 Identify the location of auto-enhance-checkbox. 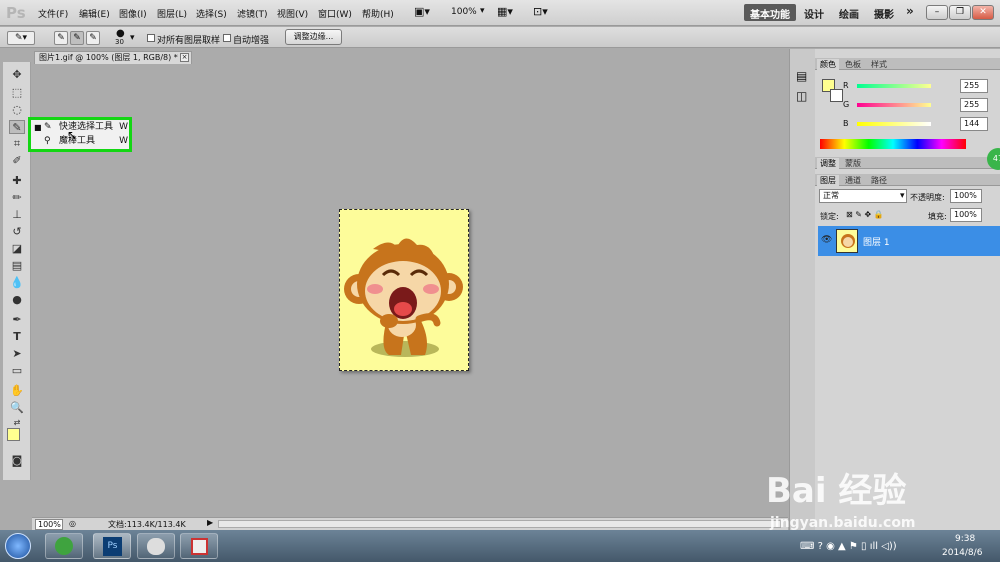
(227, 38).